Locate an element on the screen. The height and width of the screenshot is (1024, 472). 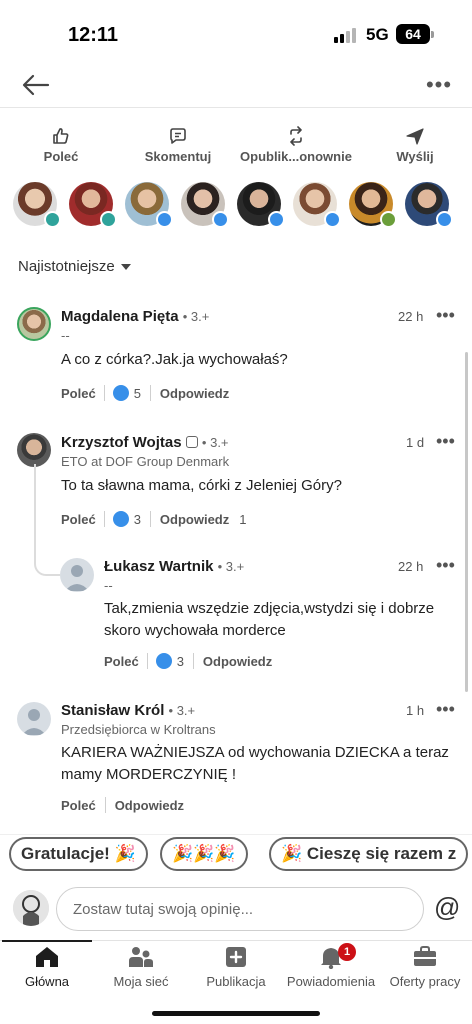
comment-actions: Poleć 5 Odpowiedz is located at coordinates (145, 393).